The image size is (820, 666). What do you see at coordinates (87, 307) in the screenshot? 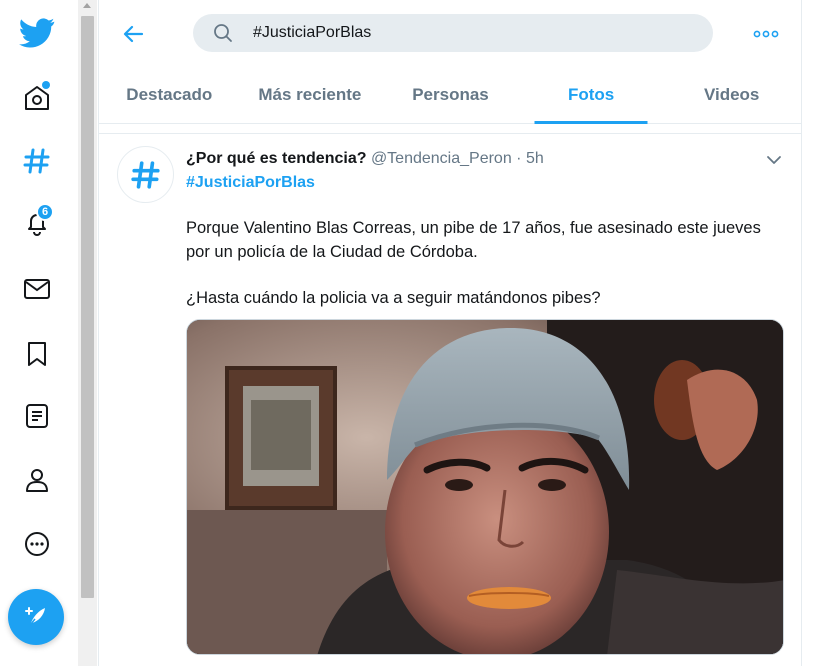
I see `scrollbar-thumb` at bounding box center [87, 307].